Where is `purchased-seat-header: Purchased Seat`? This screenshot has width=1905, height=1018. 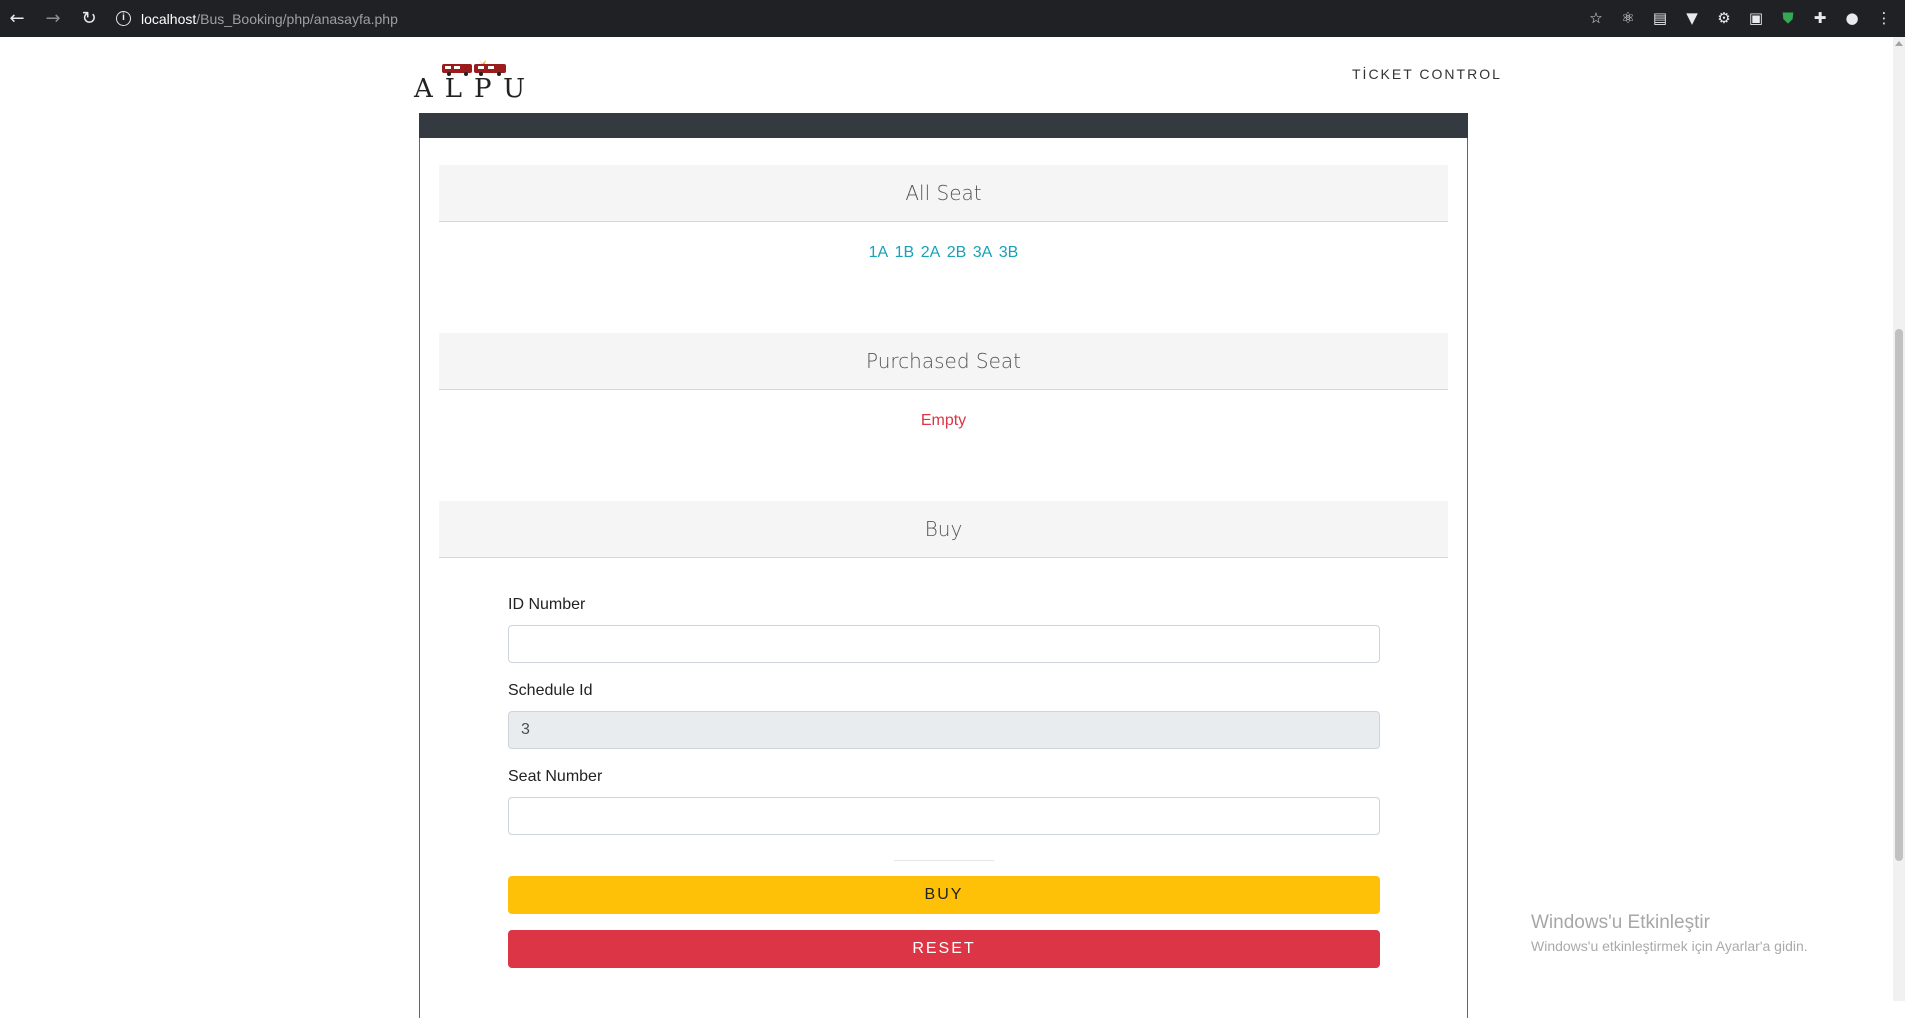 purchased-seat-header: Purchased Seat is located at coordinates (943, 361).